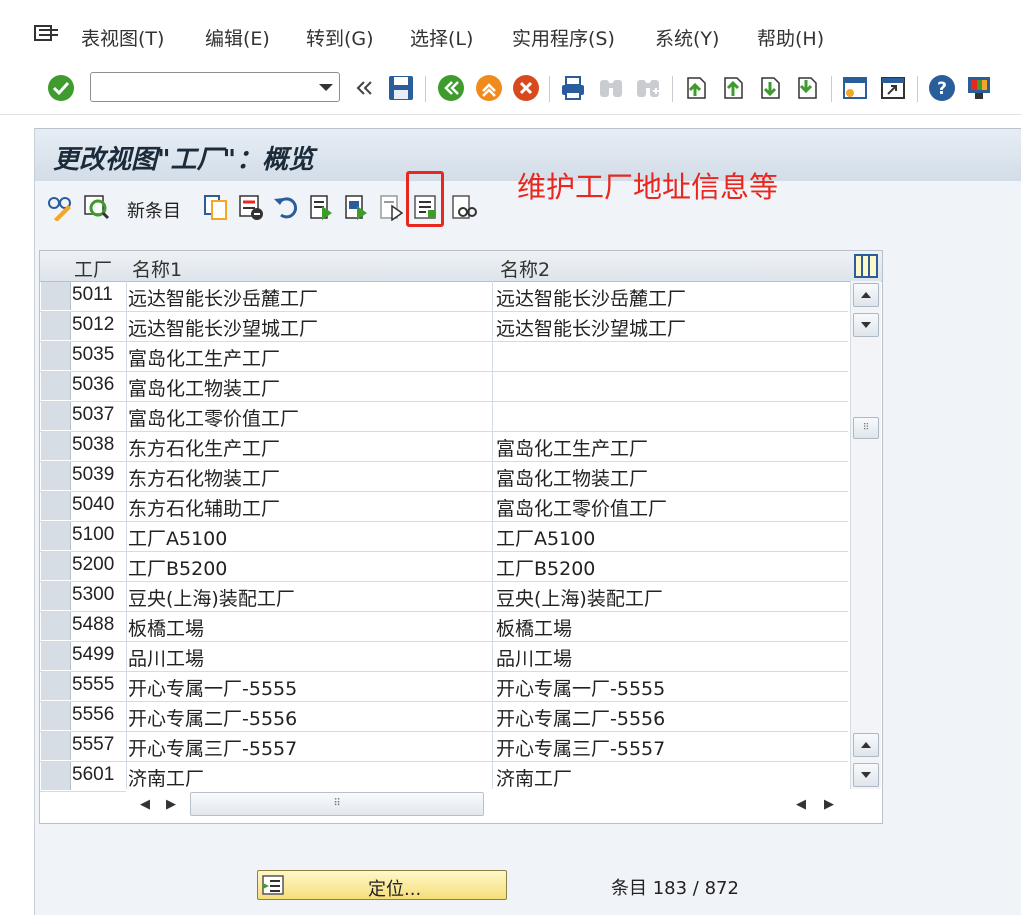 This screenshot has width=1021, height=915. What do you see at coordinates (308, 747) in the screenshot?
I see `cell-name1: 开心专属三厂-5557` at bounding box center [308, 747].